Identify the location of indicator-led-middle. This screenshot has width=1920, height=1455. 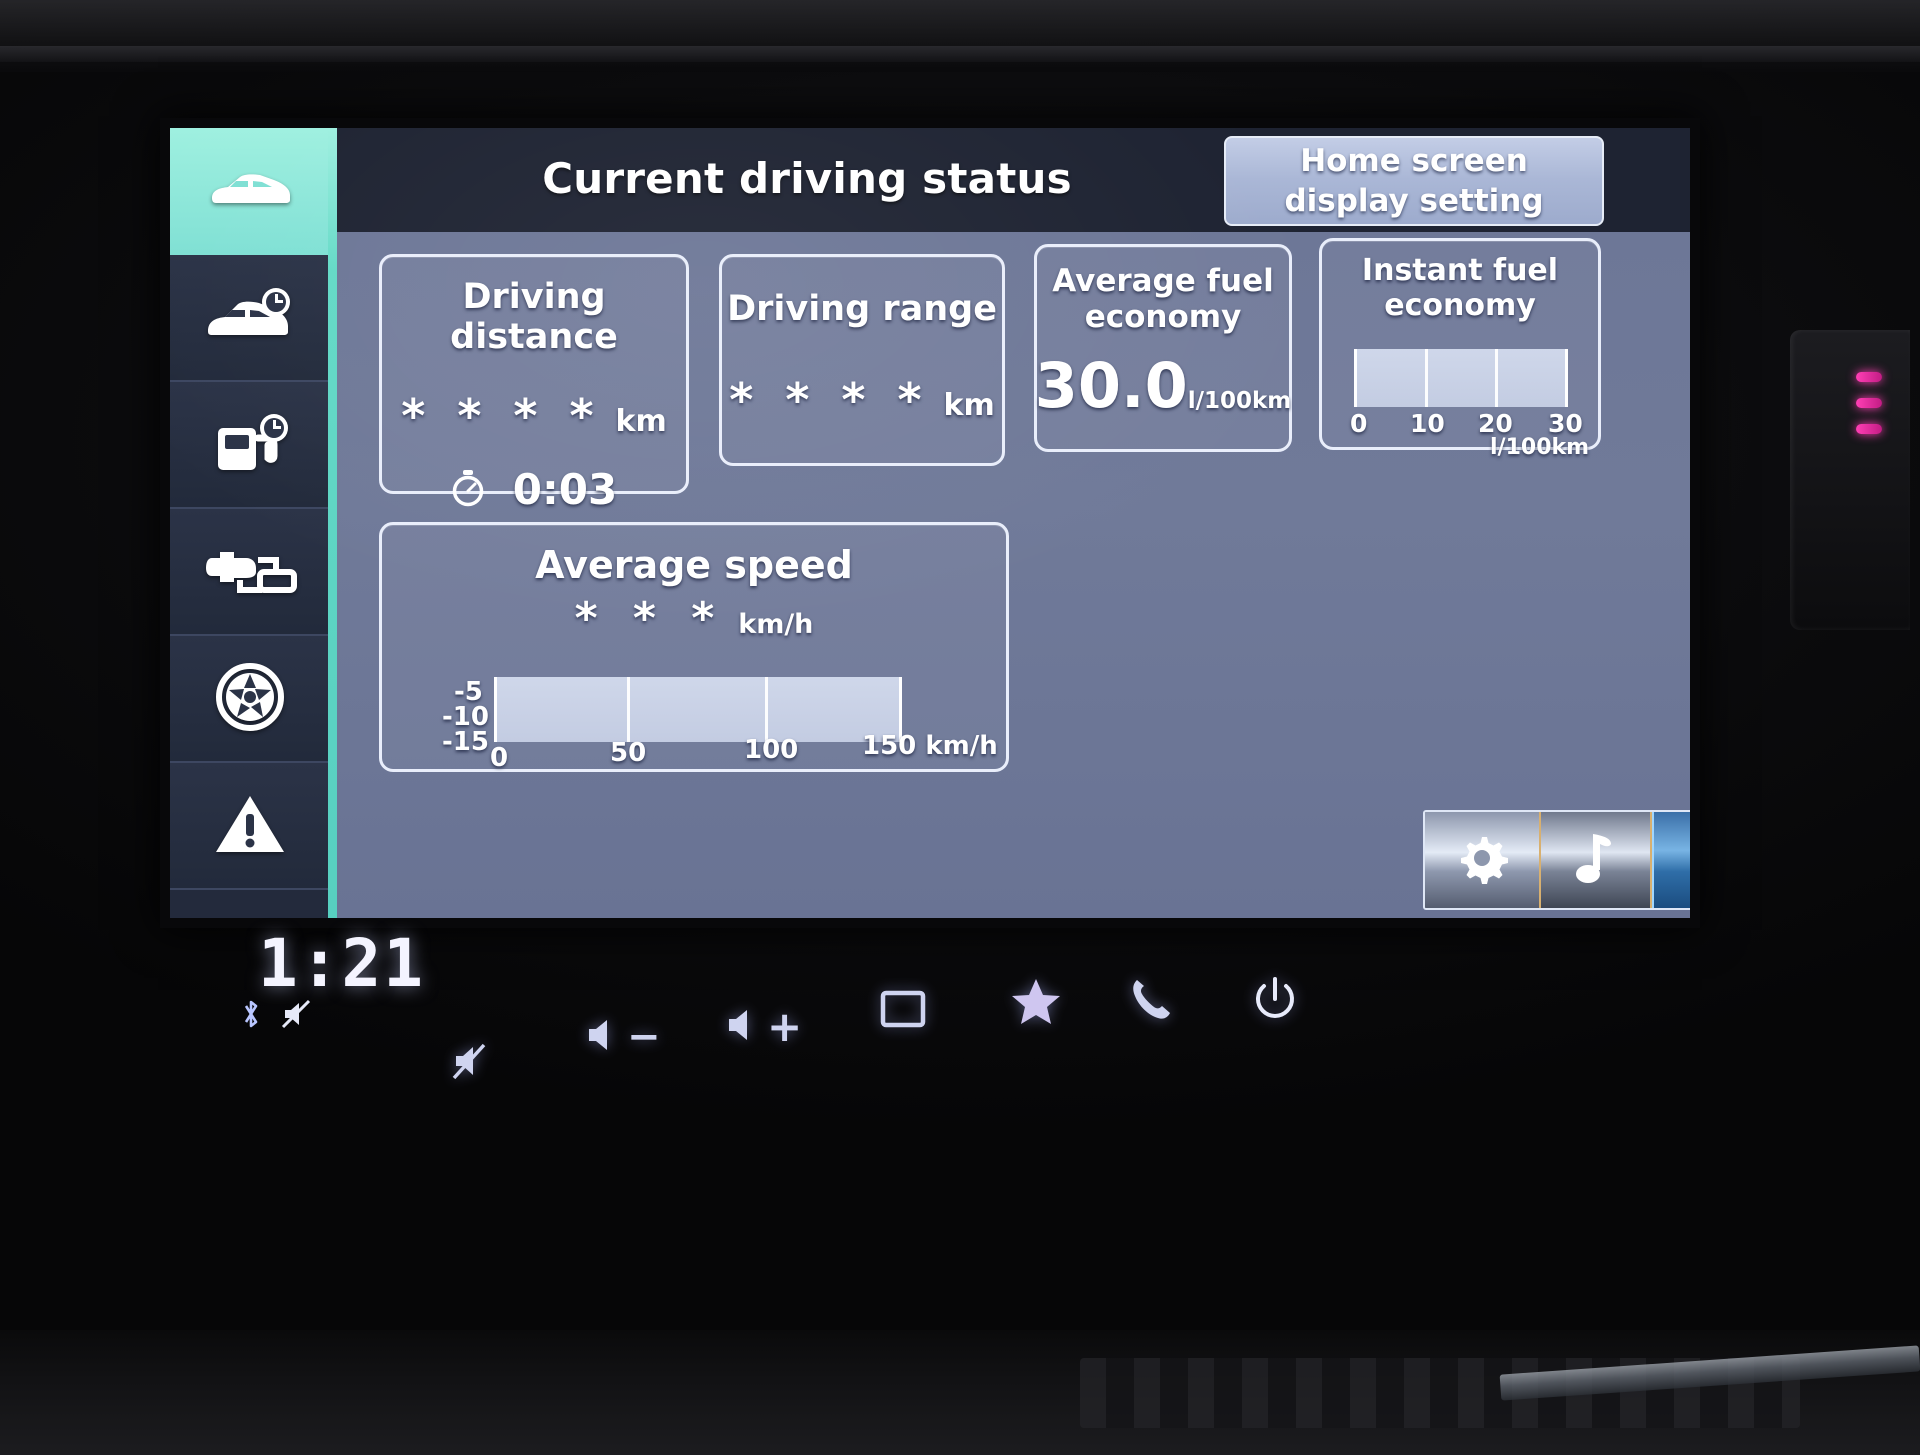
(1869, 403).